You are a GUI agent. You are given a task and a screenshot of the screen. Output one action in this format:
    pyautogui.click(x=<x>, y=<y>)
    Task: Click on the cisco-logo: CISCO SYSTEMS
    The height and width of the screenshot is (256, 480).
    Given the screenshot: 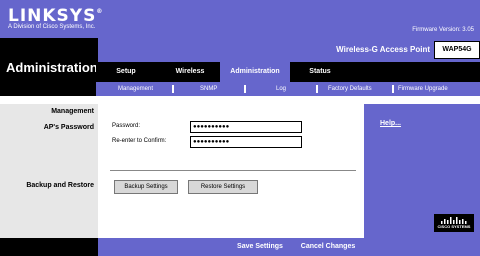 What is the action you would take?
    pyautogui.click(x=454, y=223)
    